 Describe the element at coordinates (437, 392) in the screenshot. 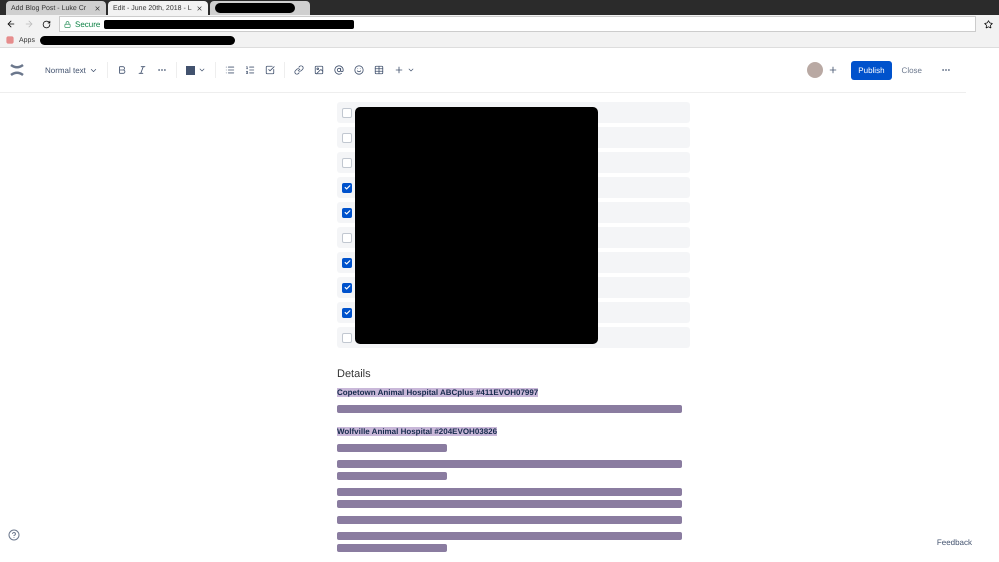

I see `hospital-heading: Copetown Animal Hospital ABCplus #411EVOH07997` at that location.